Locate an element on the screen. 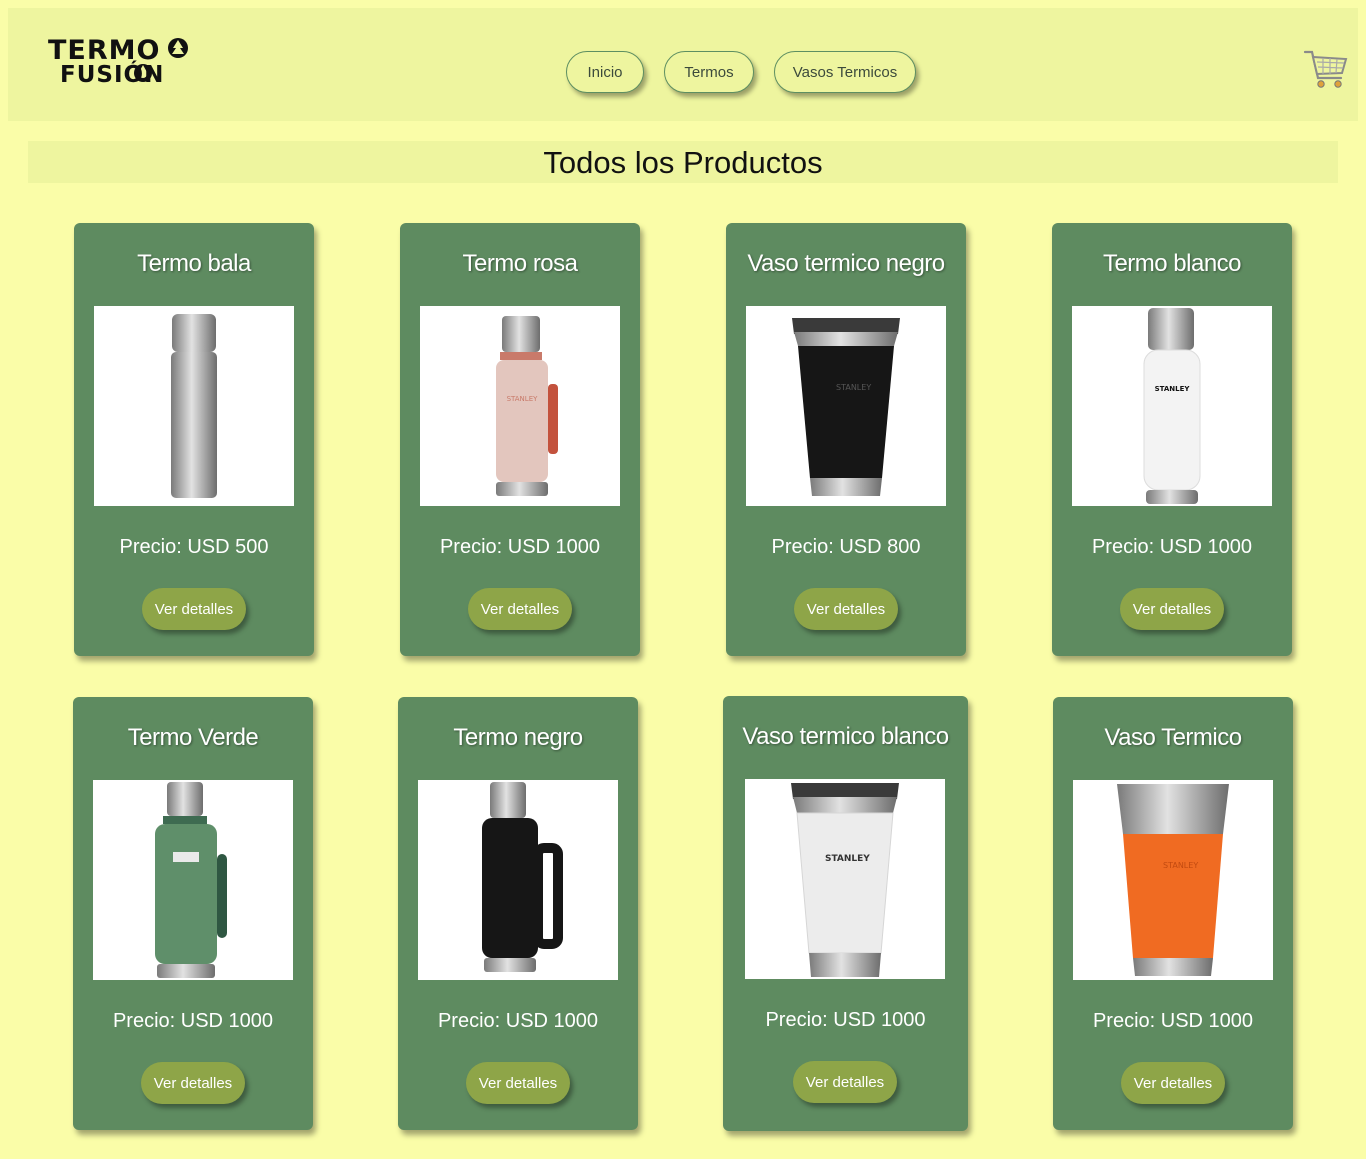 Image resolution: width=1366 pixels, height=1159 pixels. termo-fusion-logo: TERMO FUSIÓN is located at coordinates (123, 64).